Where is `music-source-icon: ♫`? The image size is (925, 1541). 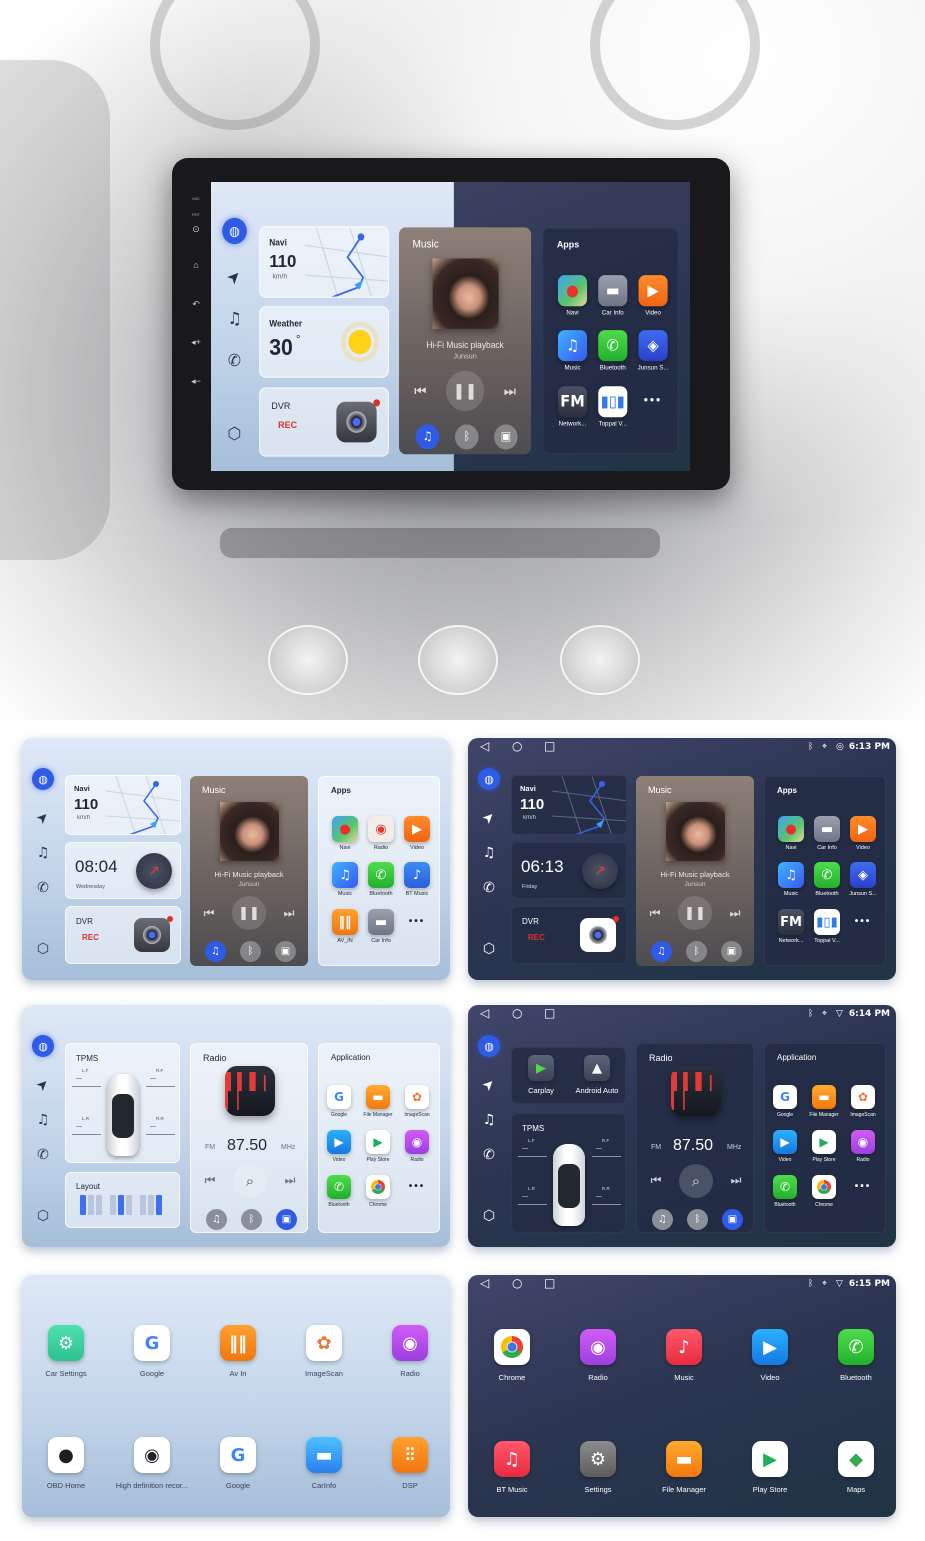 music-source-icon: ♫ is located at coordinates (216, 1219).